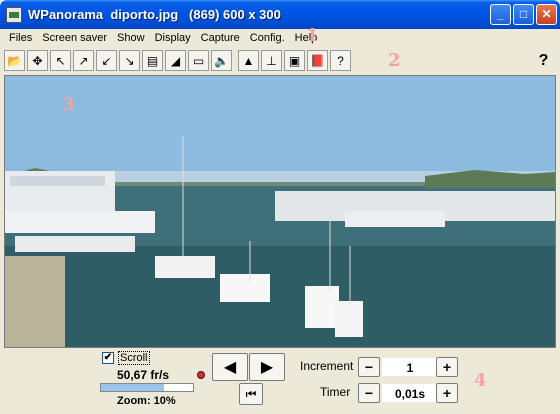 The width and height of the screenshot is (560, 414). Describe the element at coordinates (546, 14) in the screenshot. I see `close-button: ✕` at that location.